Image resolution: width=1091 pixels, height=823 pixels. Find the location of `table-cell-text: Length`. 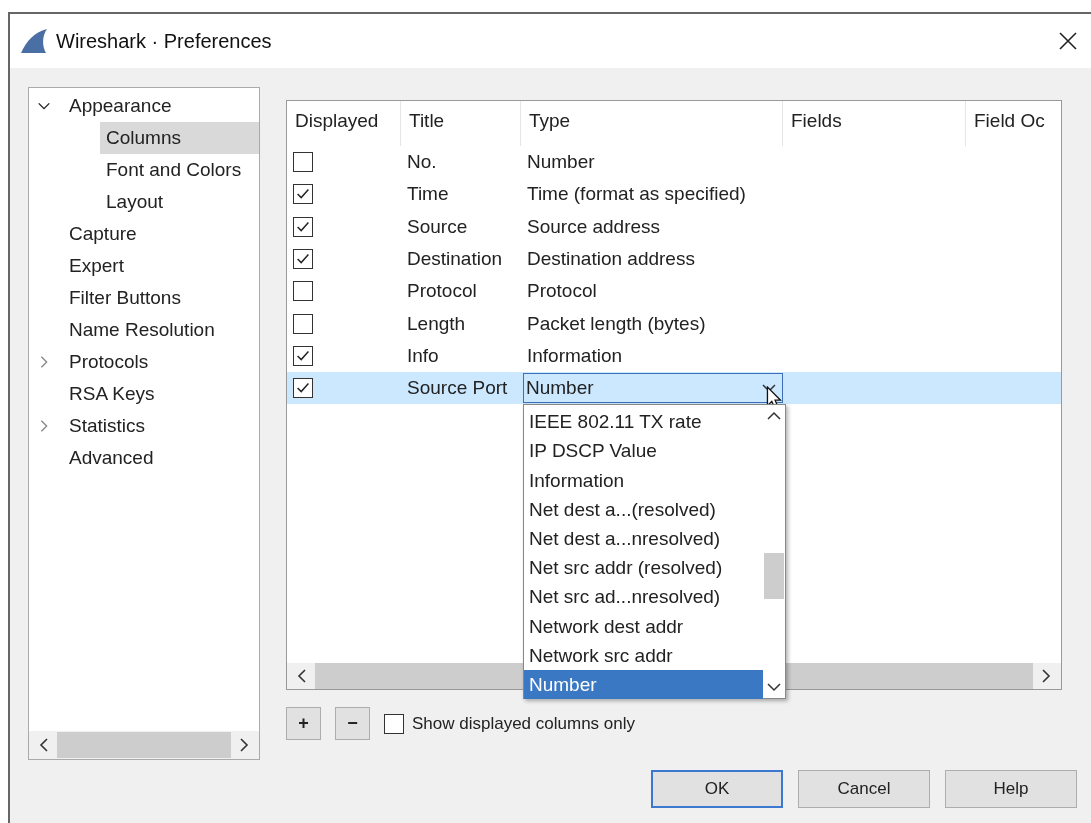

table-cell-text: Length is located at coordinates (436, 323).